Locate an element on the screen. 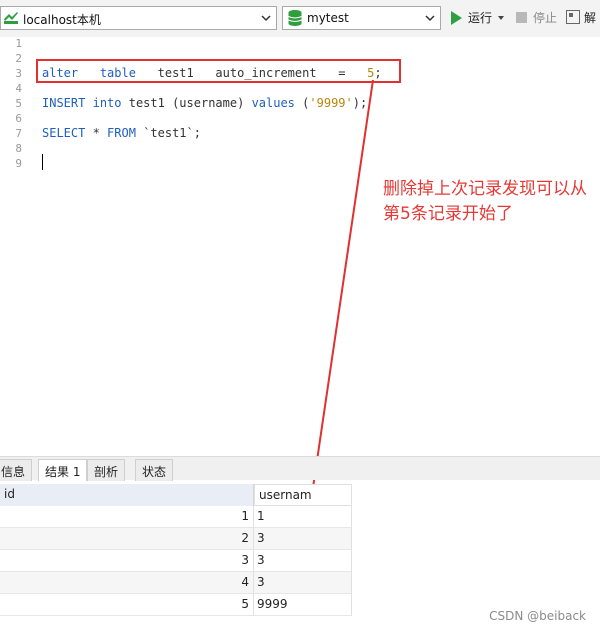  sql-text: * is located at coordinates (100, 133).